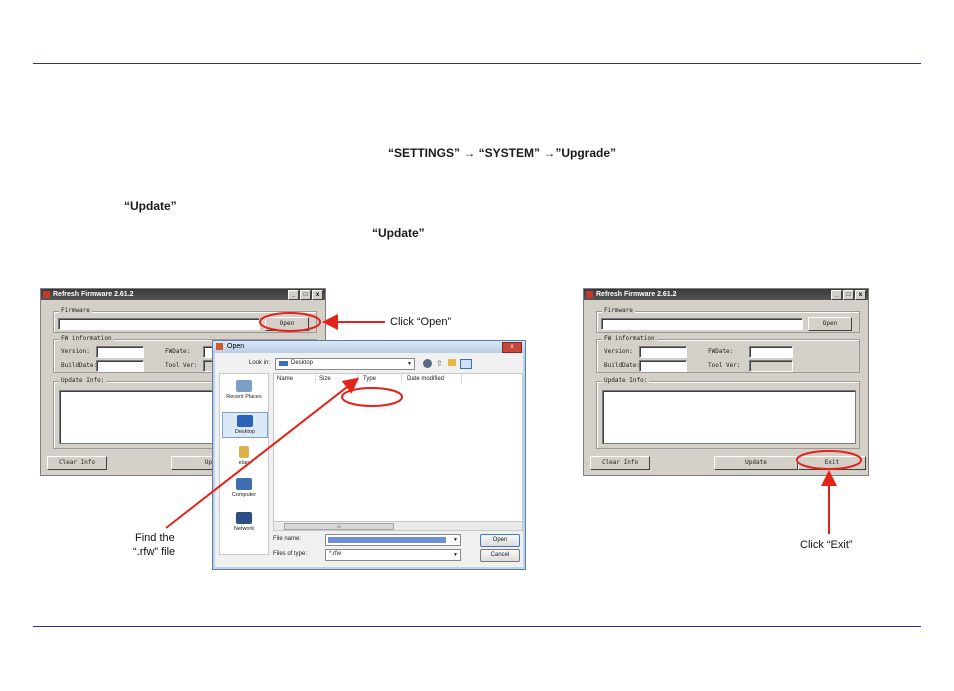 This screenshot has height=691, width=954. I want to click on column-size: Size, so click(337, 379).